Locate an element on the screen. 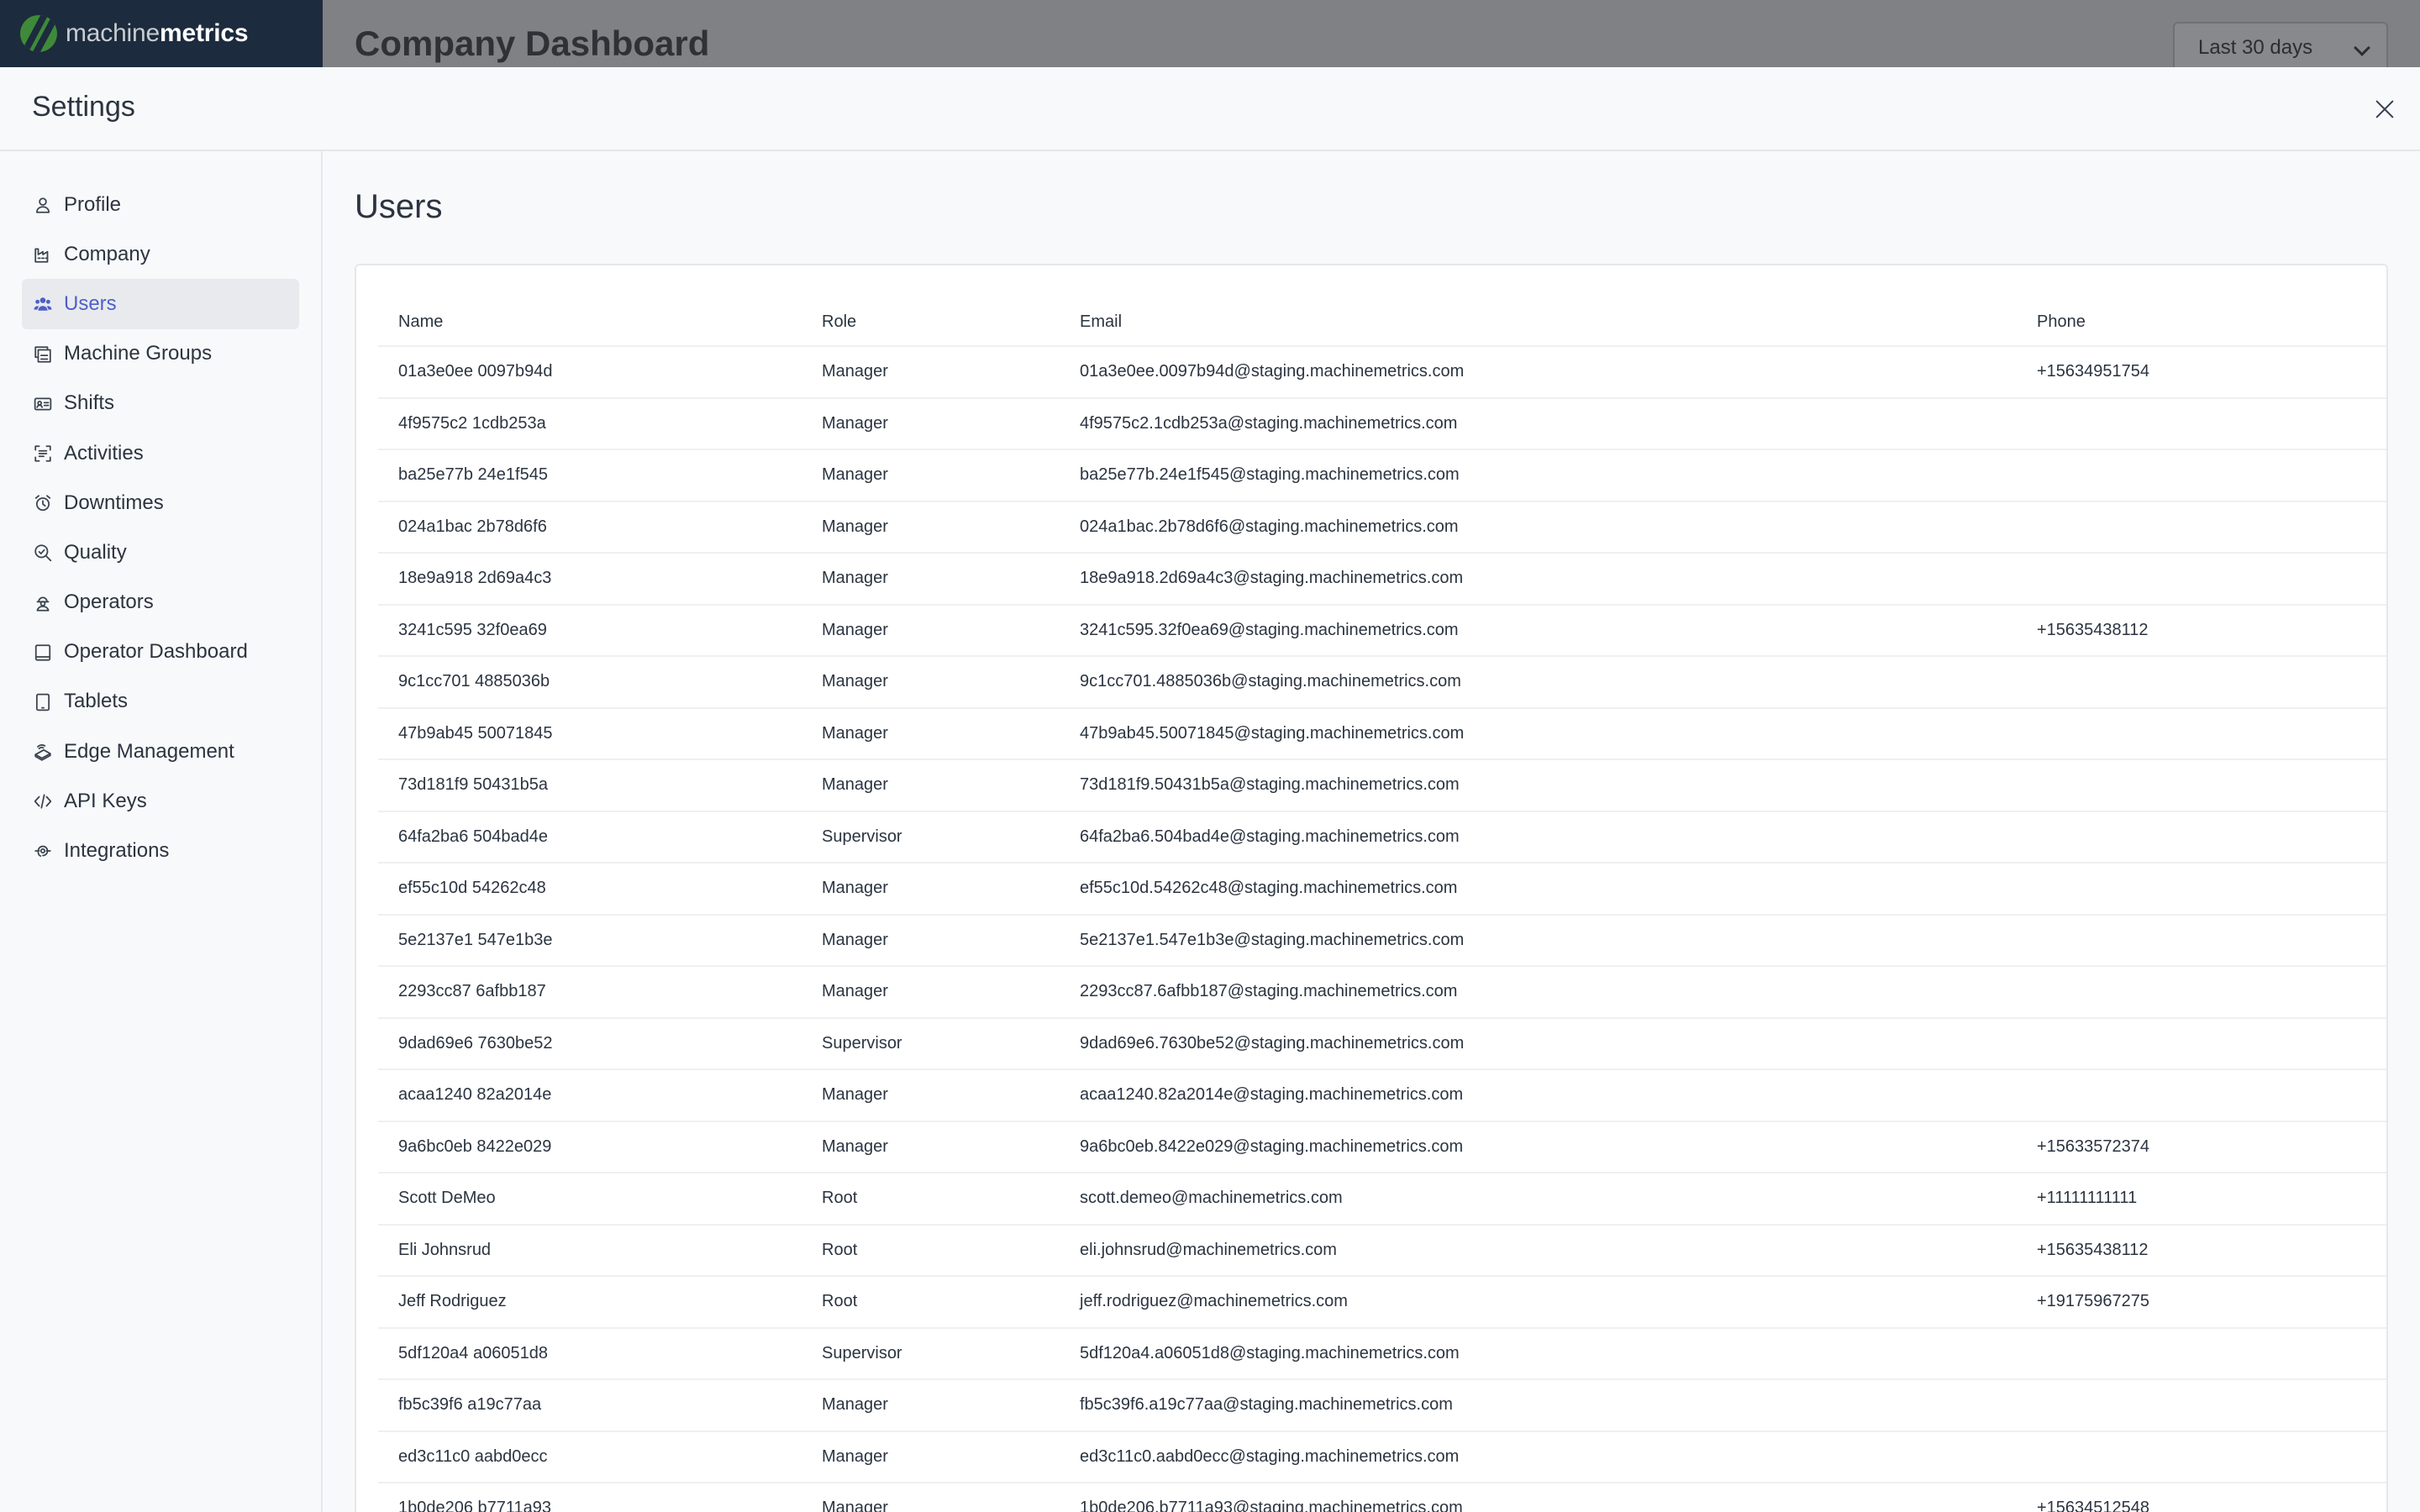 The height and width of the screenshot is (1512, 2420). sidebar-item-operators: Operators is located at coordinates (161, 602).